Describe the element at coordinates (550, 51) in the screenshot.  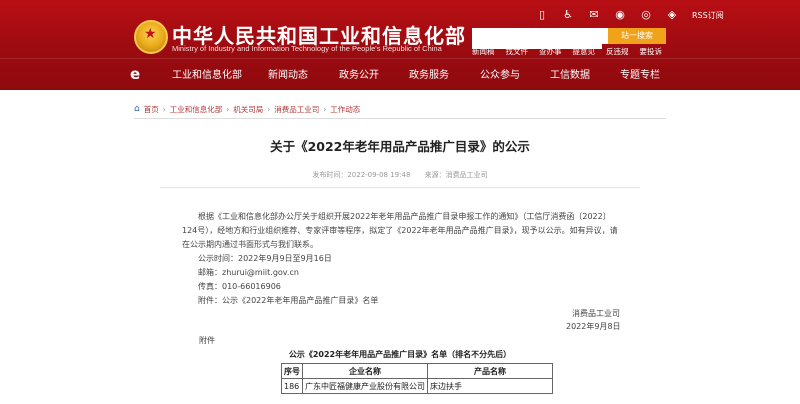
I see `quick-link-services: 查办事` at that location.